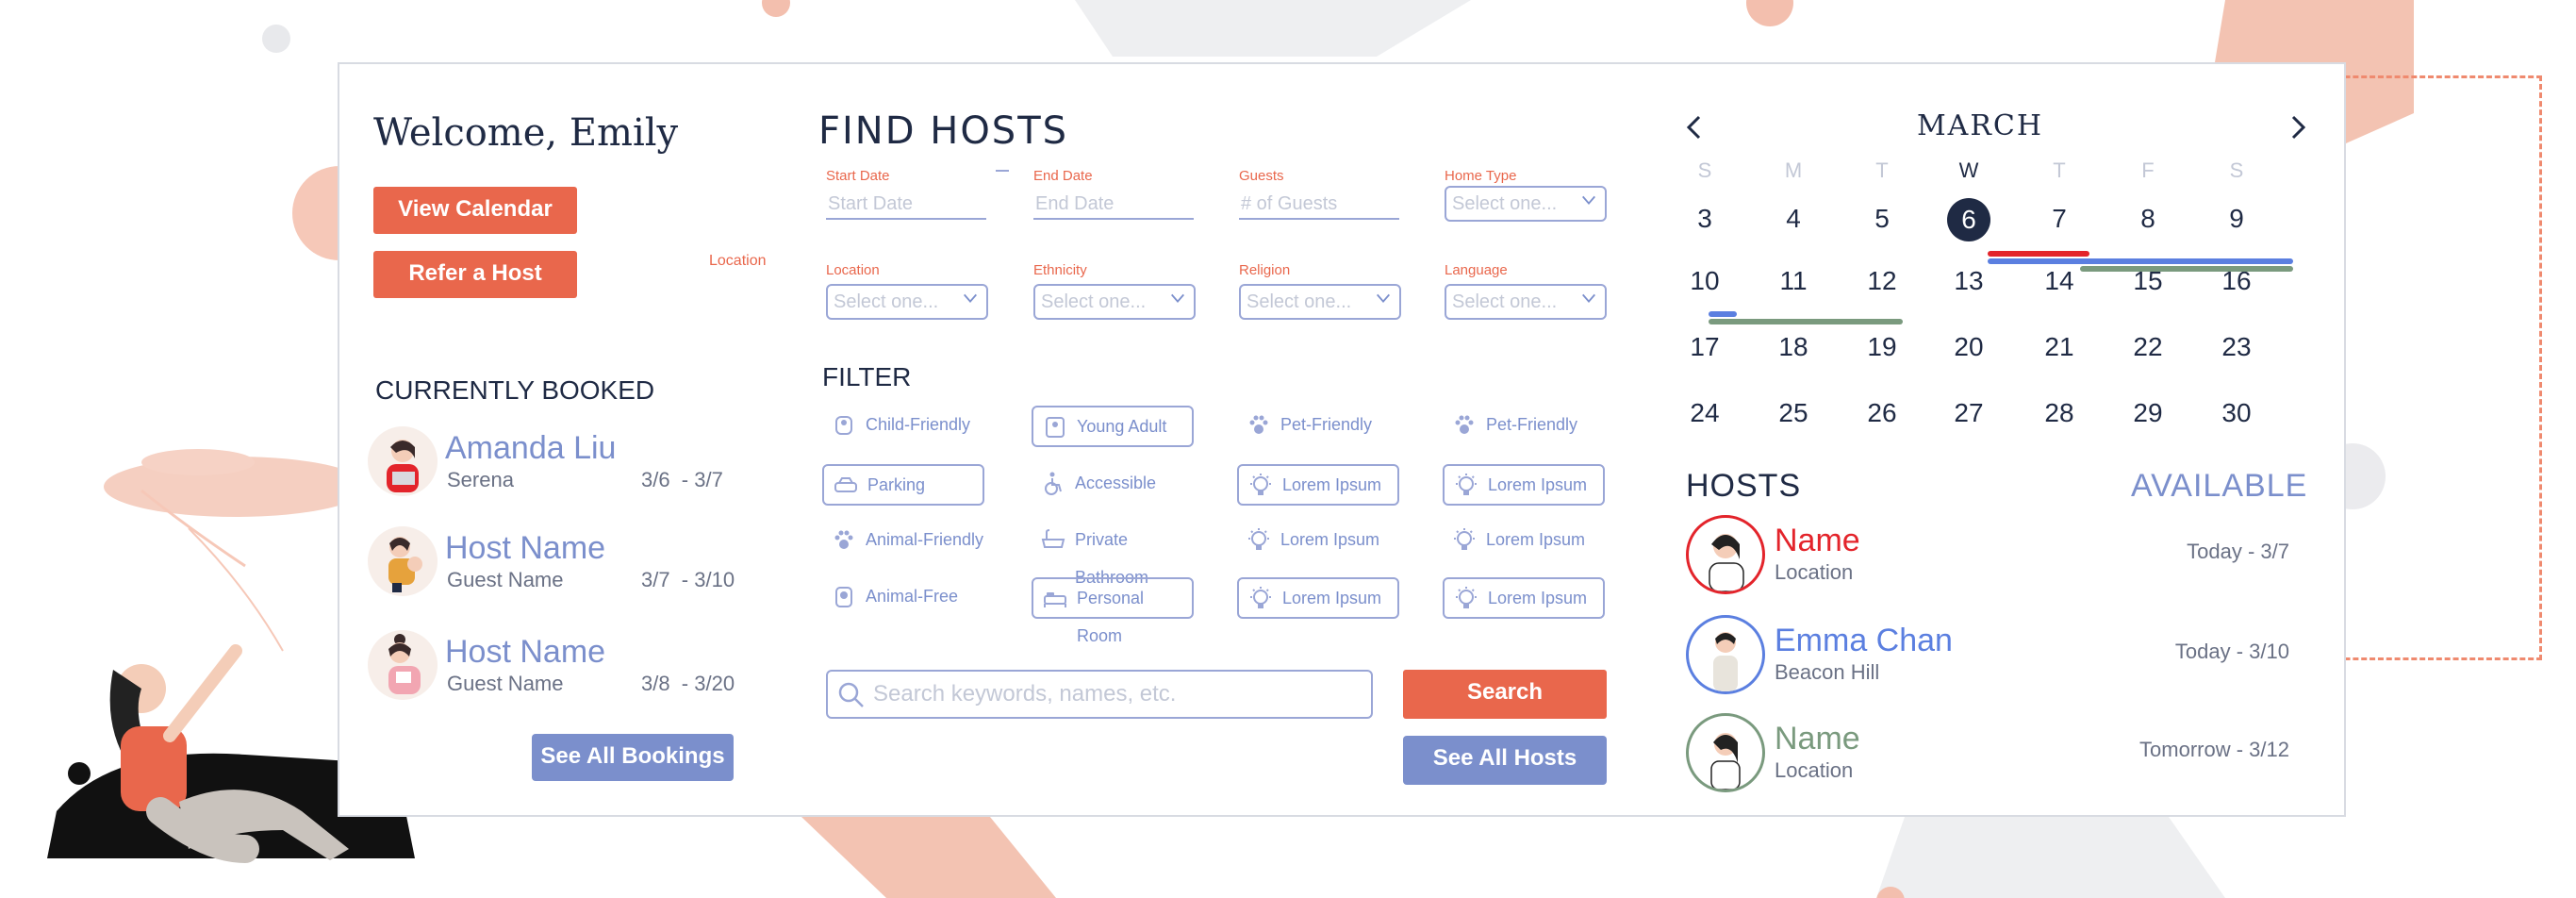  I want to click on calendar-day: 5, so click(1882, 219).